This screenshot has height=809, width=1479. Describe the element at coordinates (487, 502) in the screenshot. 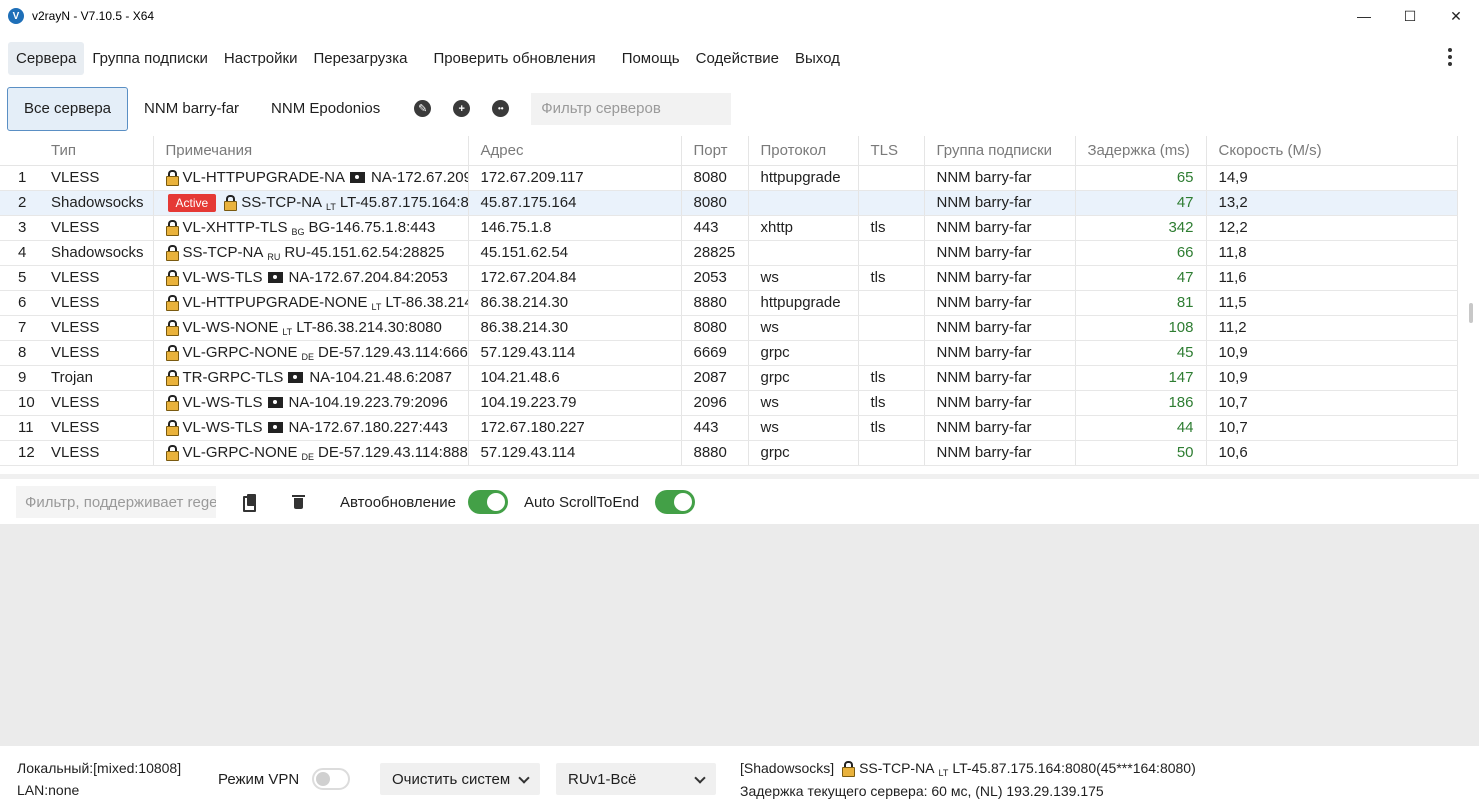

I see `autoupdate-toggle` at that location.